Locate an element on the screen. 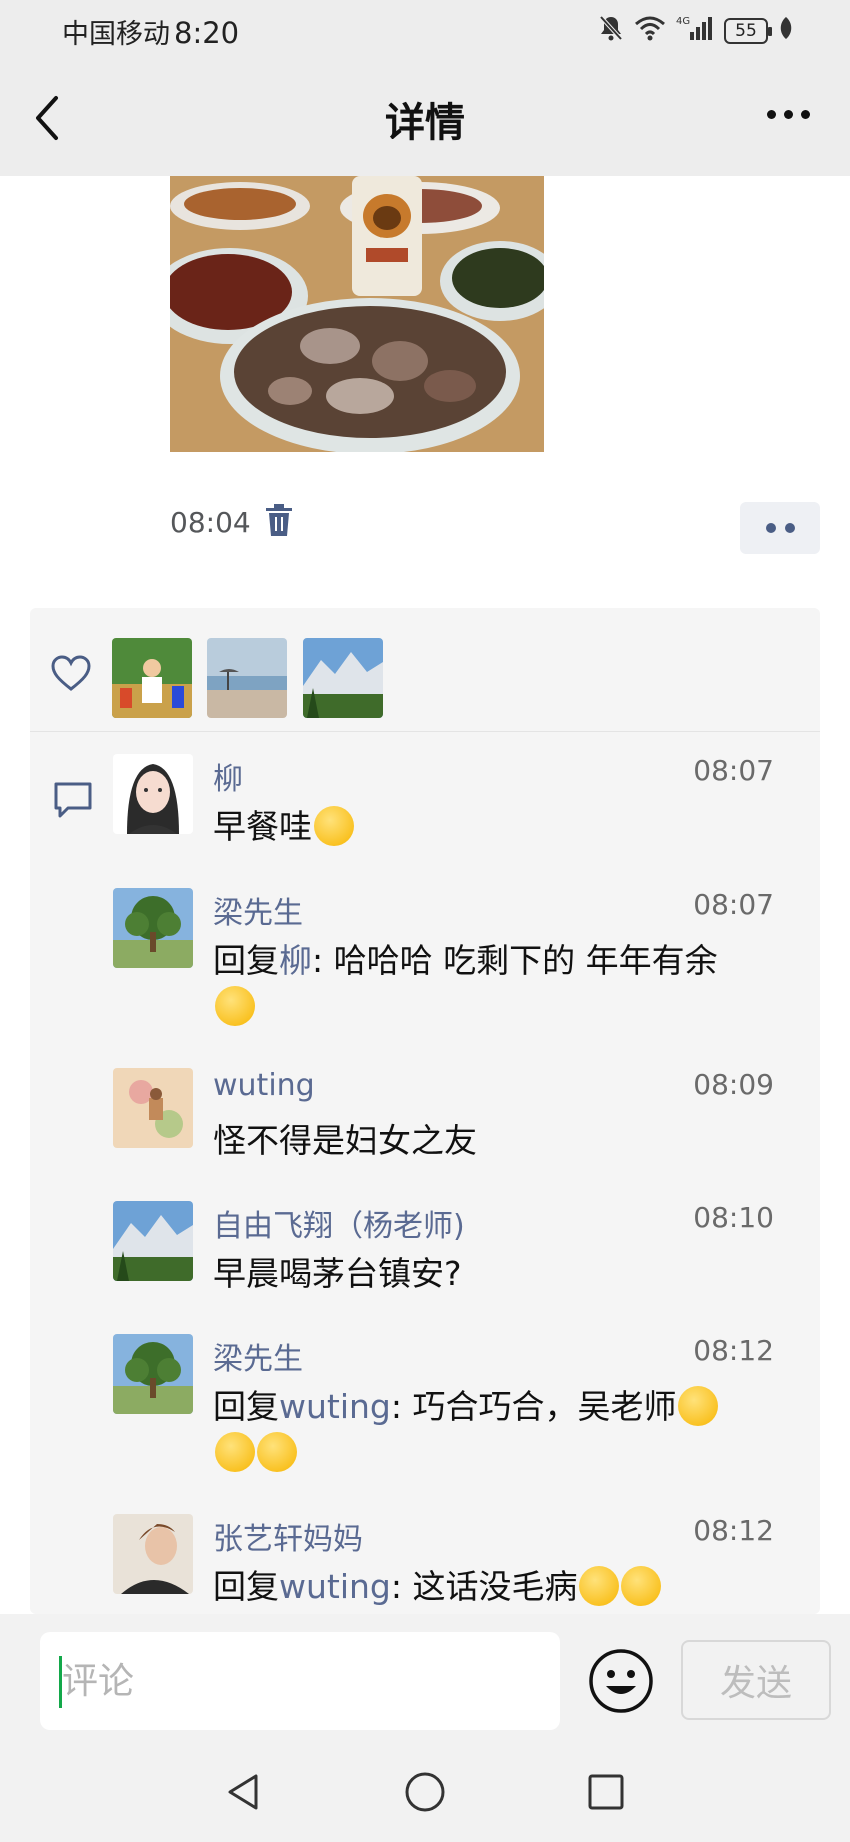  grin-emoji-icon is located at coordinates (334, 825).